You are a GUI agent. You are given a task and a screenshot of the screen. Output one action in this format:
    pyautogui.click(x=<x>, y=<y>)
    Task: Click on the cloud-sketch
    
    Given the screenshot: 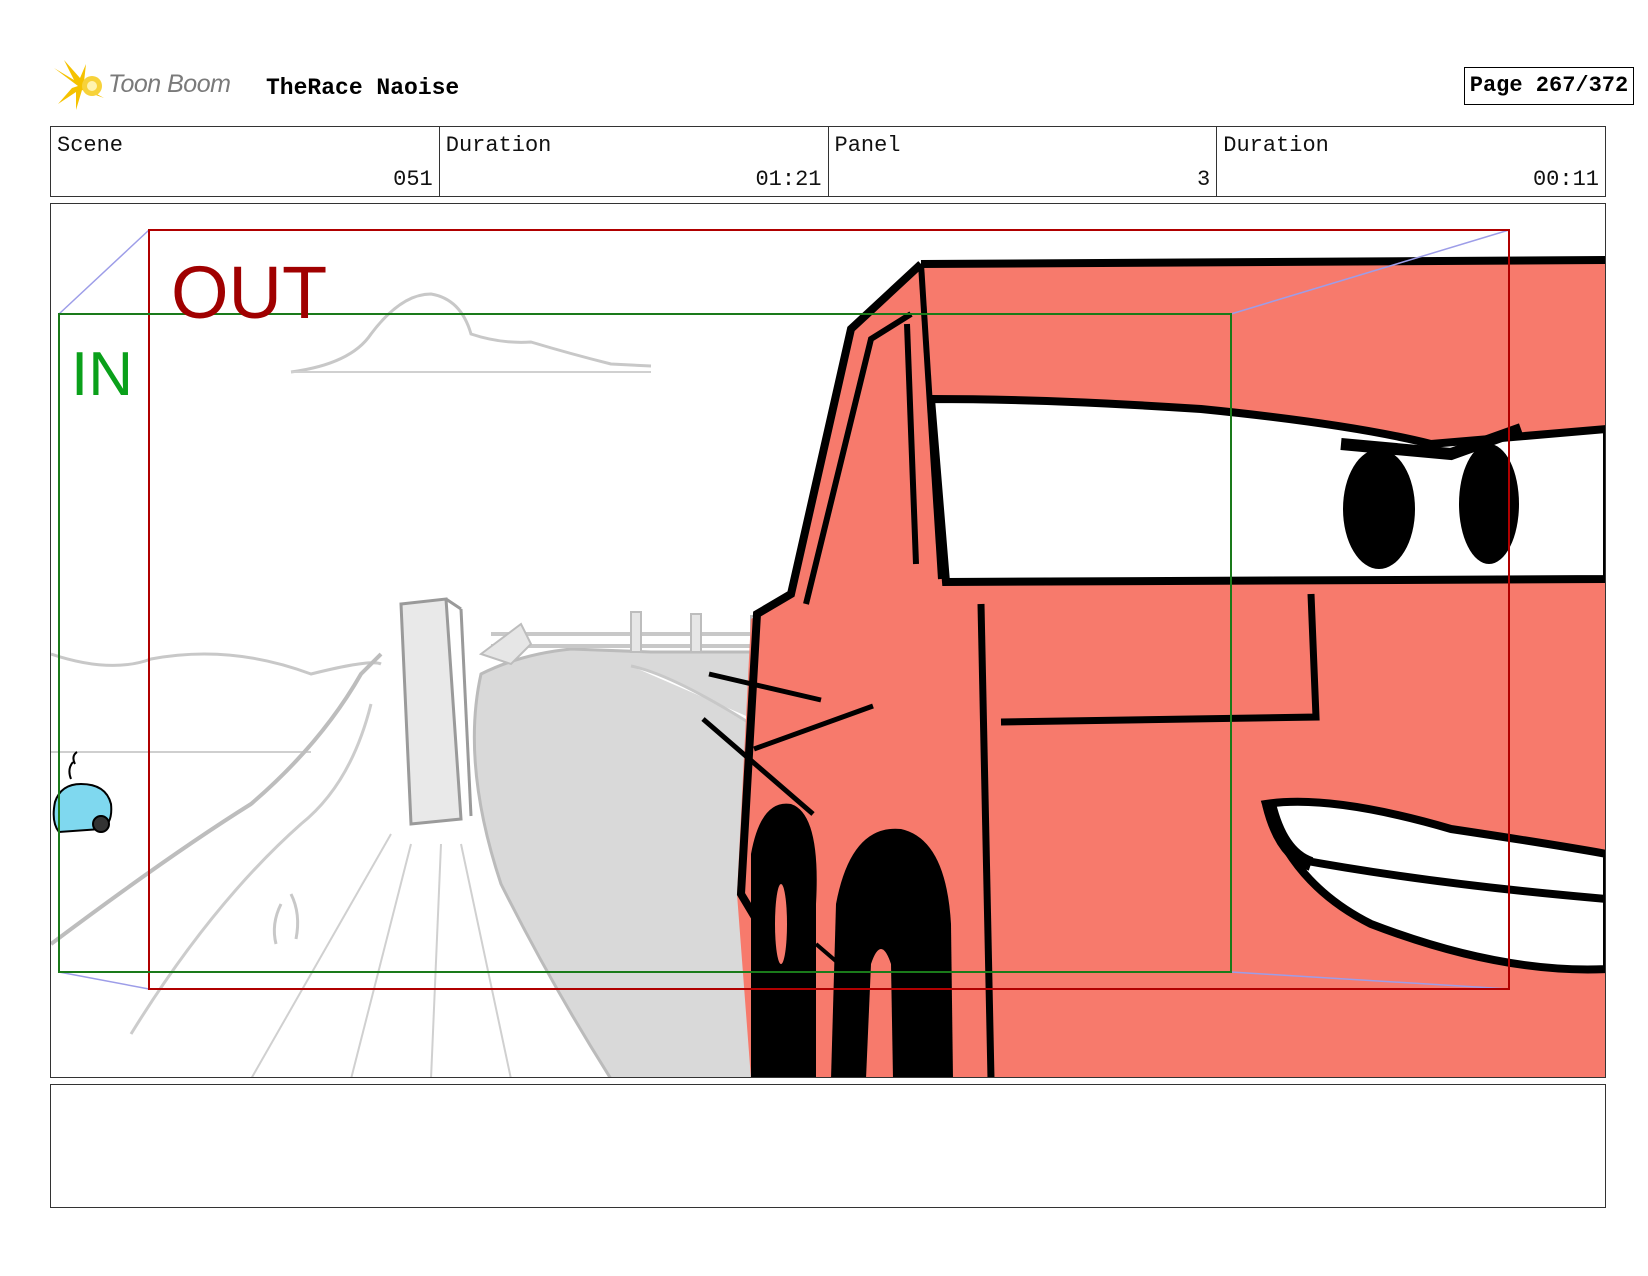 What is the action you would take?
    pyautogui.click(x=471, y=333)
    